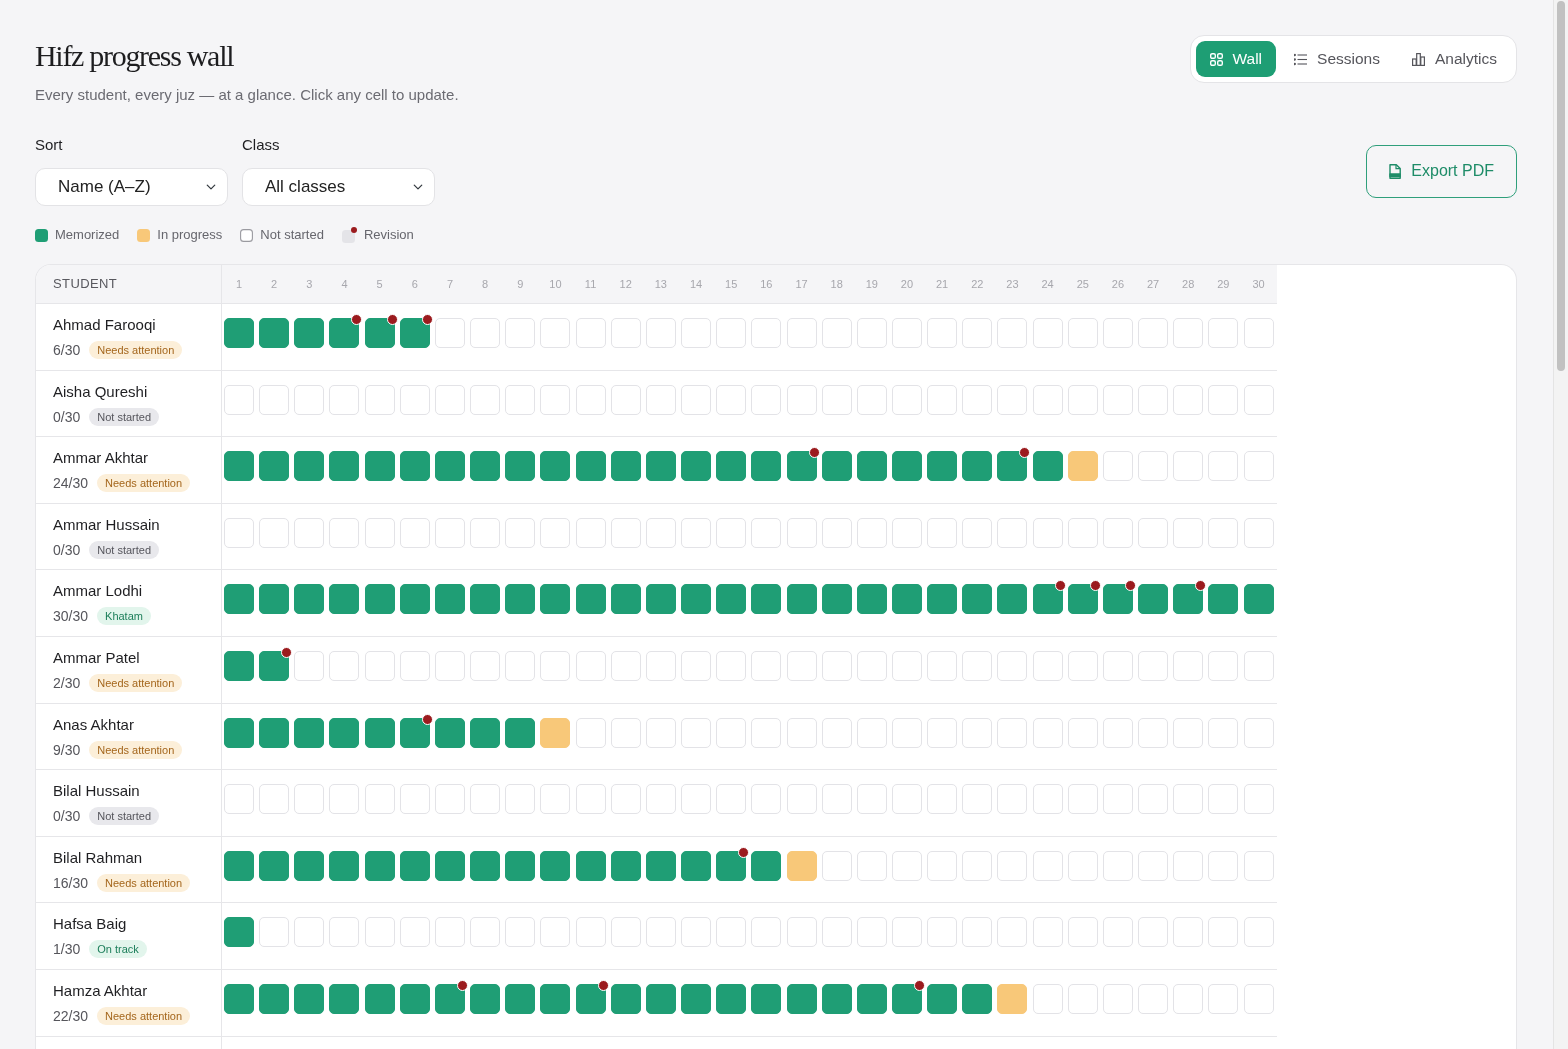 This screenshot has width=1568, height=1049. I want to click on export-pdf-button: Export PDF, so click(1441, 171).